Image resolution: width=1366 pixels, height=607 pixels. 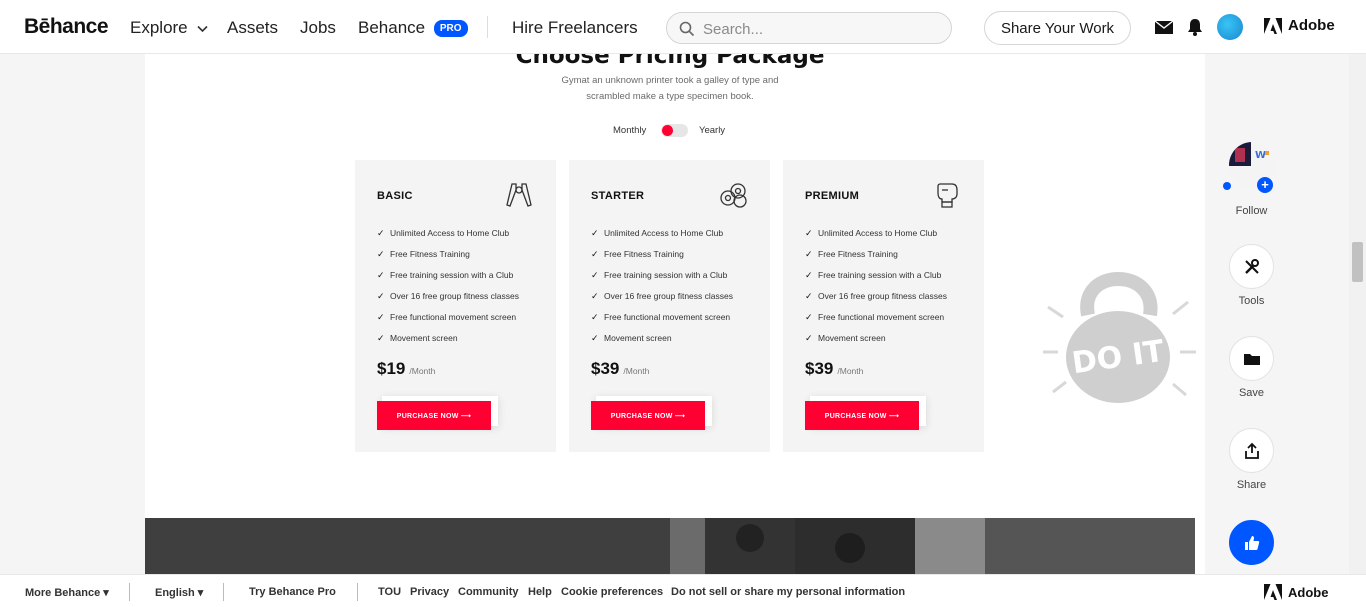 I want to click on folder-icon, so click(x=1251, y=359).